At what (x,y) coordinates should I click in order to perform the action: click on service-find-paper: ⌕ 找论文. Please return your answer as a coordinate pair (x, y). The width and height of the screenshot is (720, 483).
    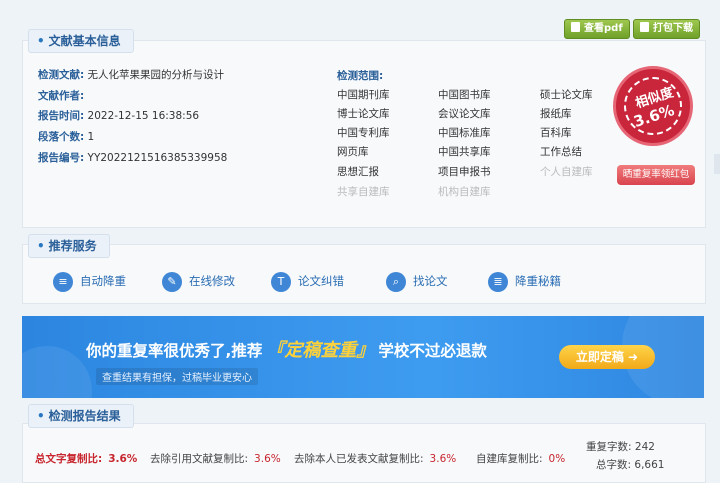
    Looking at the image, I should click on (417, 281).